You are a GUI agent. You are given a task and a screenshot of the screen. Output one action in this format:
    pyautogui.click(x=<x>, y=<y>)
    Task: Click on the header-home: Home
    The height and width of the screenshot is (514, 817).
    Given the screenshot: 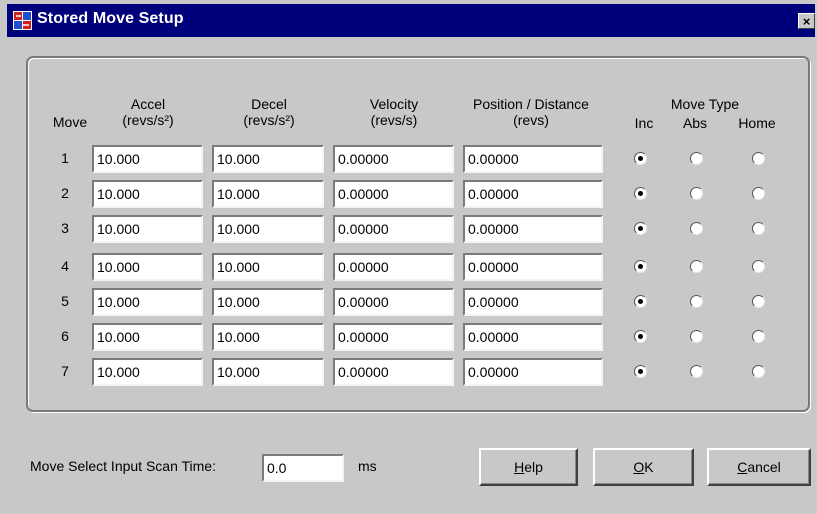 What is the action you would take?
    pyautogui.click(x=757, y=123)
    